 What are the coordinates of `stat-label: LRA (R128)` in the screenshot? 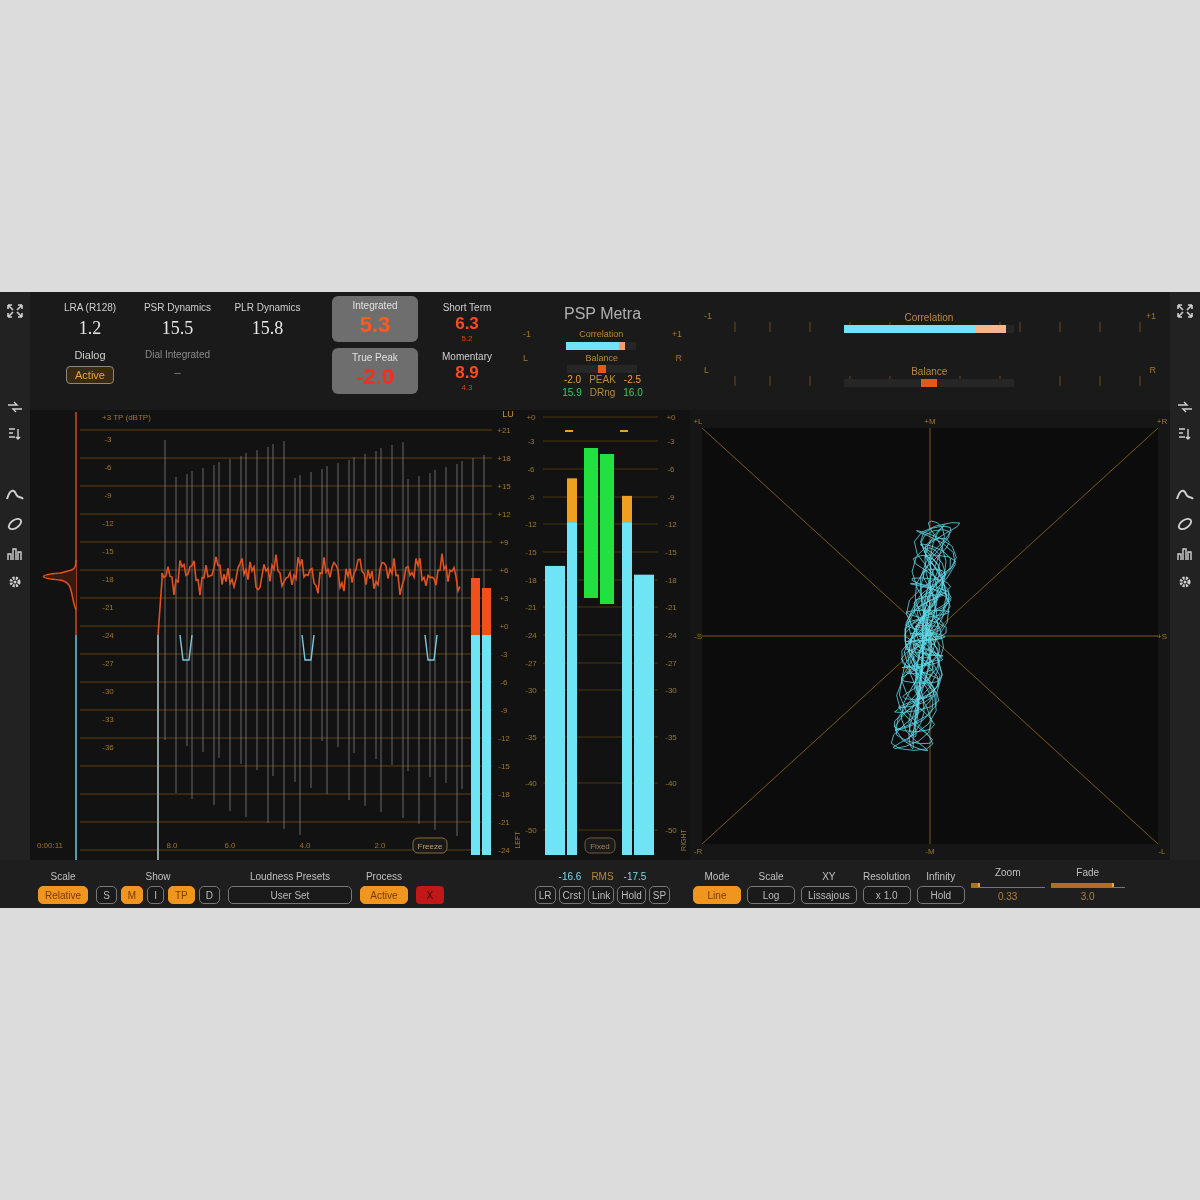 It's located at (90, 308).